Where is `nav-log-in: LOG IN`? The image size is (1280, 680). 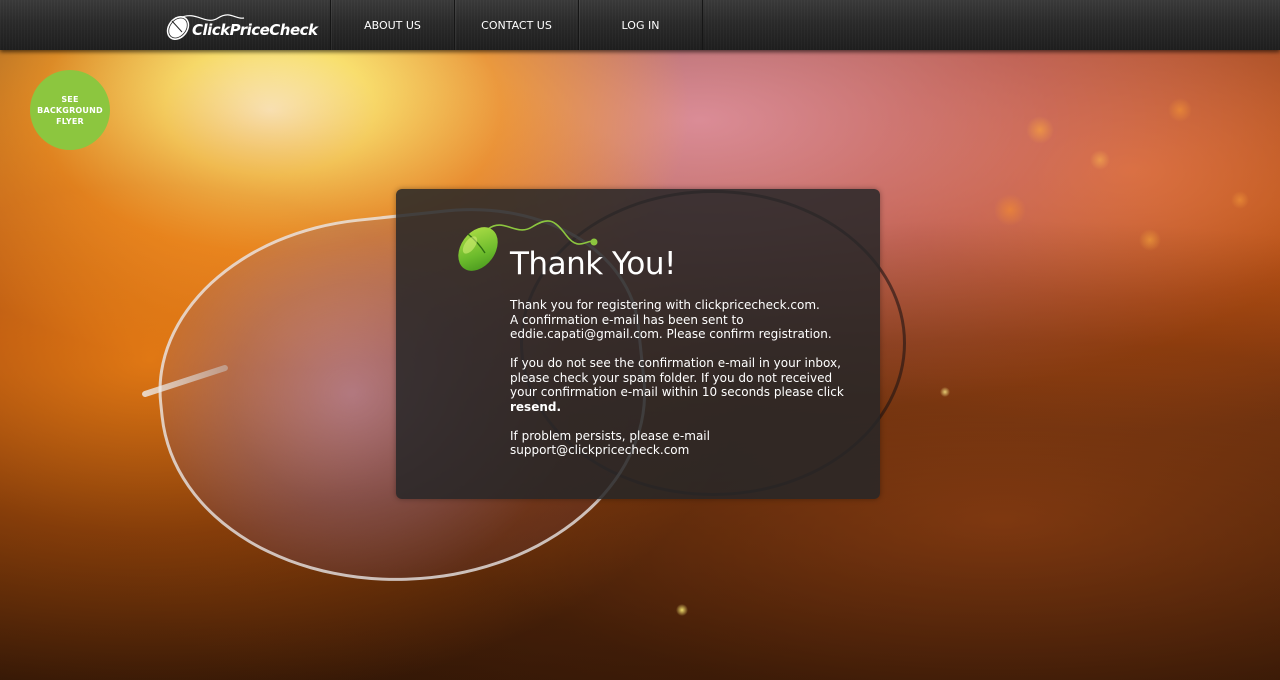 nav-log-in: LOG IN is located at coordinates (640, 25).